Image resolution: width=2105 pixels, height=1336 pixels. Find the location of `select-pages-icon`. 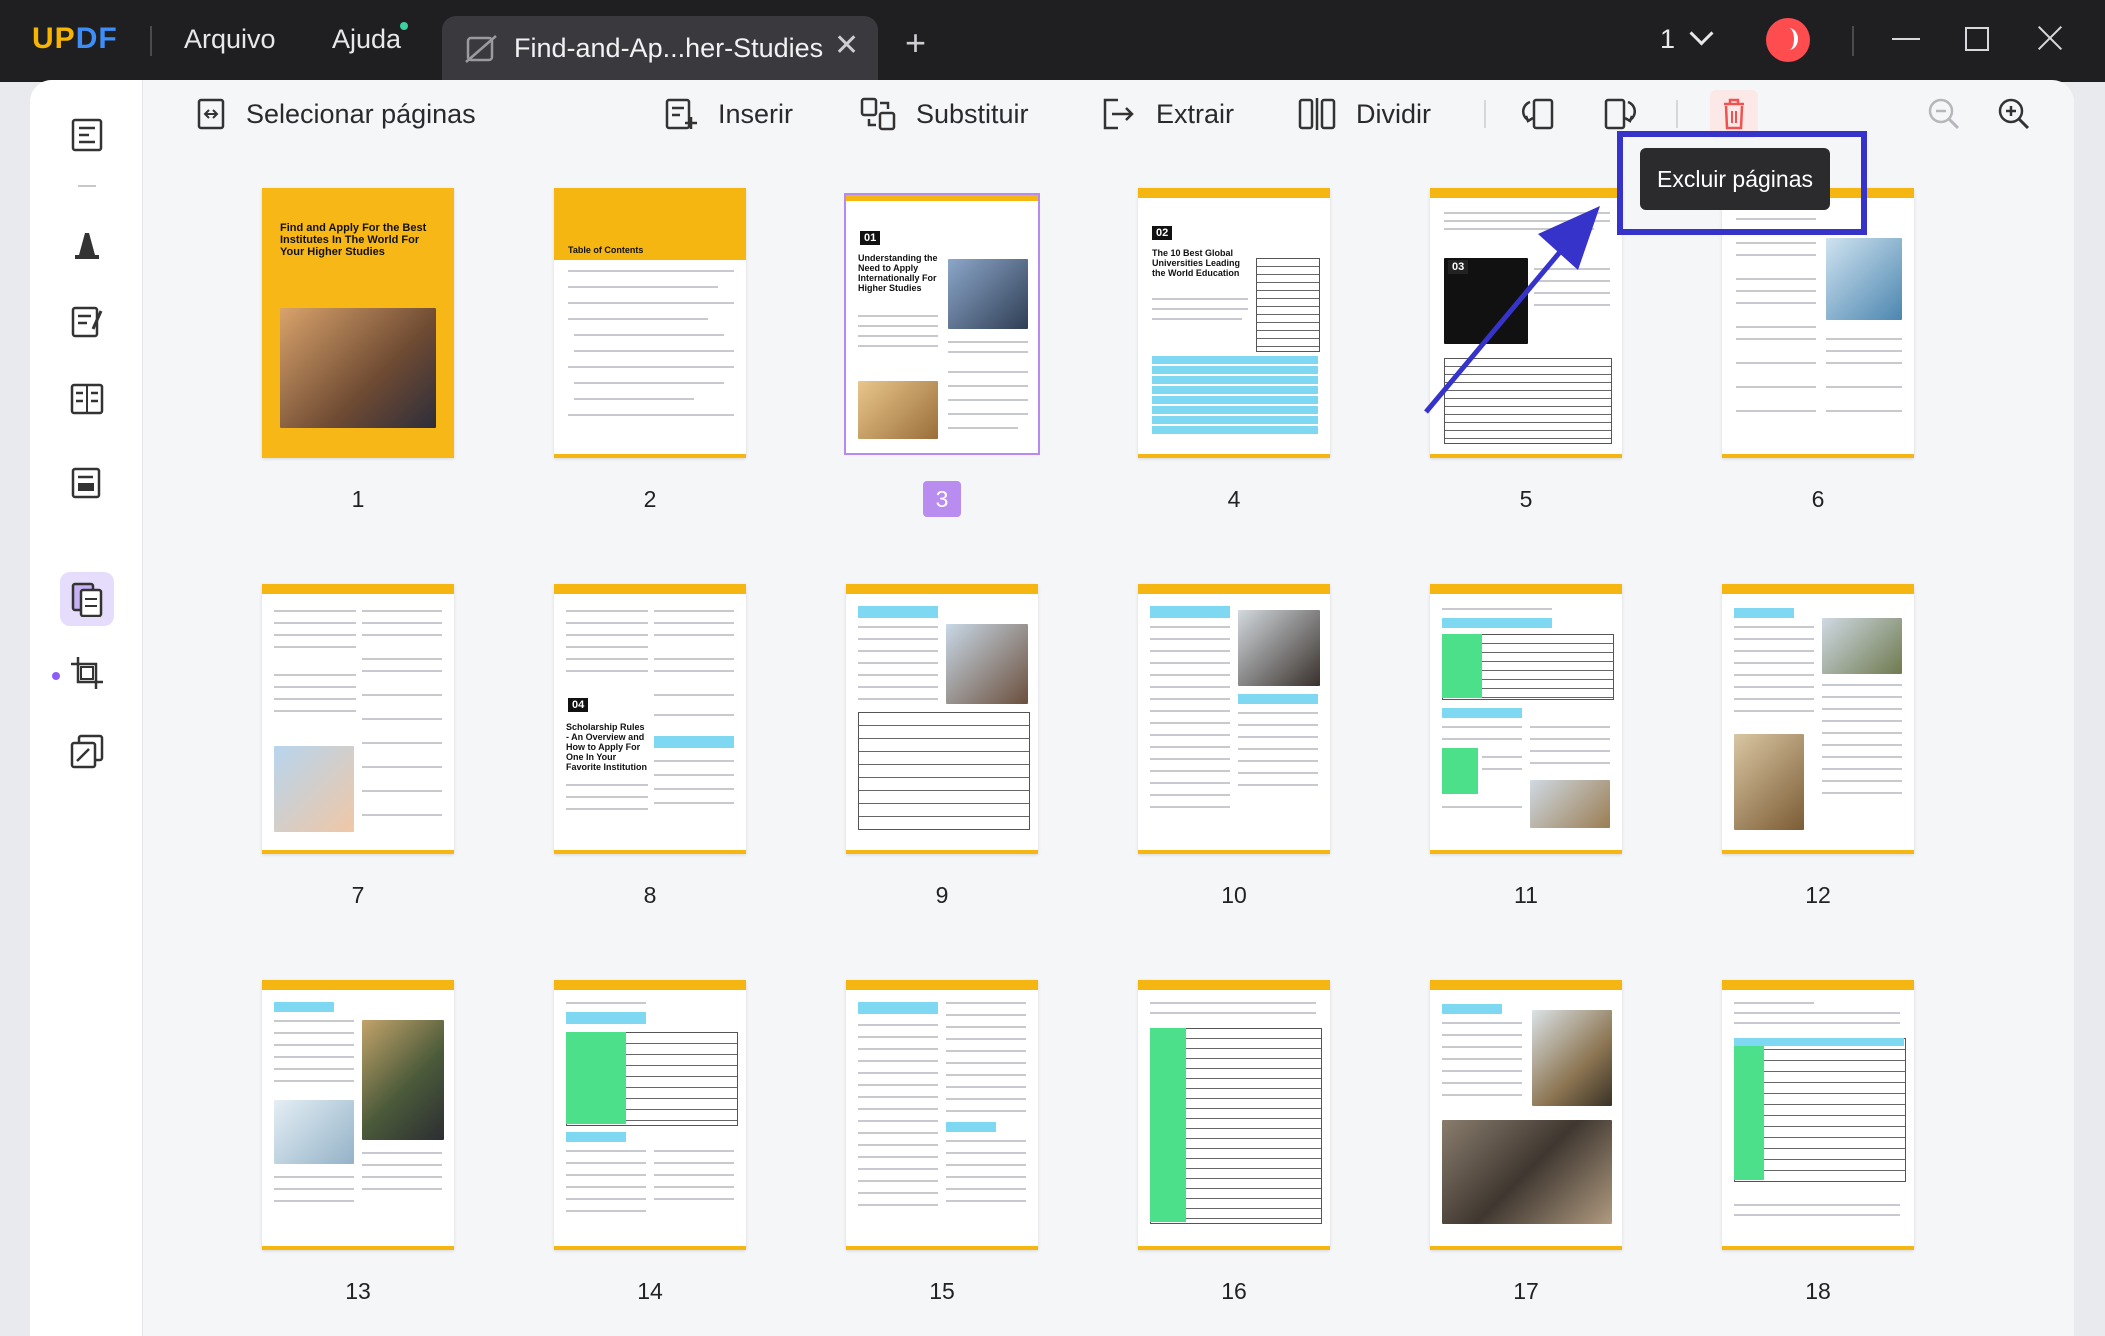

select-pages-icon is located at coordinates (211, 114).